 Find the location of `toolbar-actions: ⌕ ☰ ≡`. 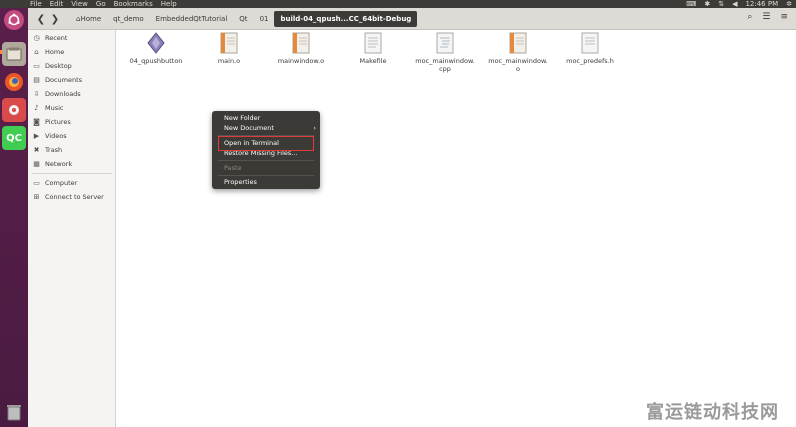

toolbar-actions: ⌕ ☰ ≡ is located at coordinates (767, 19).